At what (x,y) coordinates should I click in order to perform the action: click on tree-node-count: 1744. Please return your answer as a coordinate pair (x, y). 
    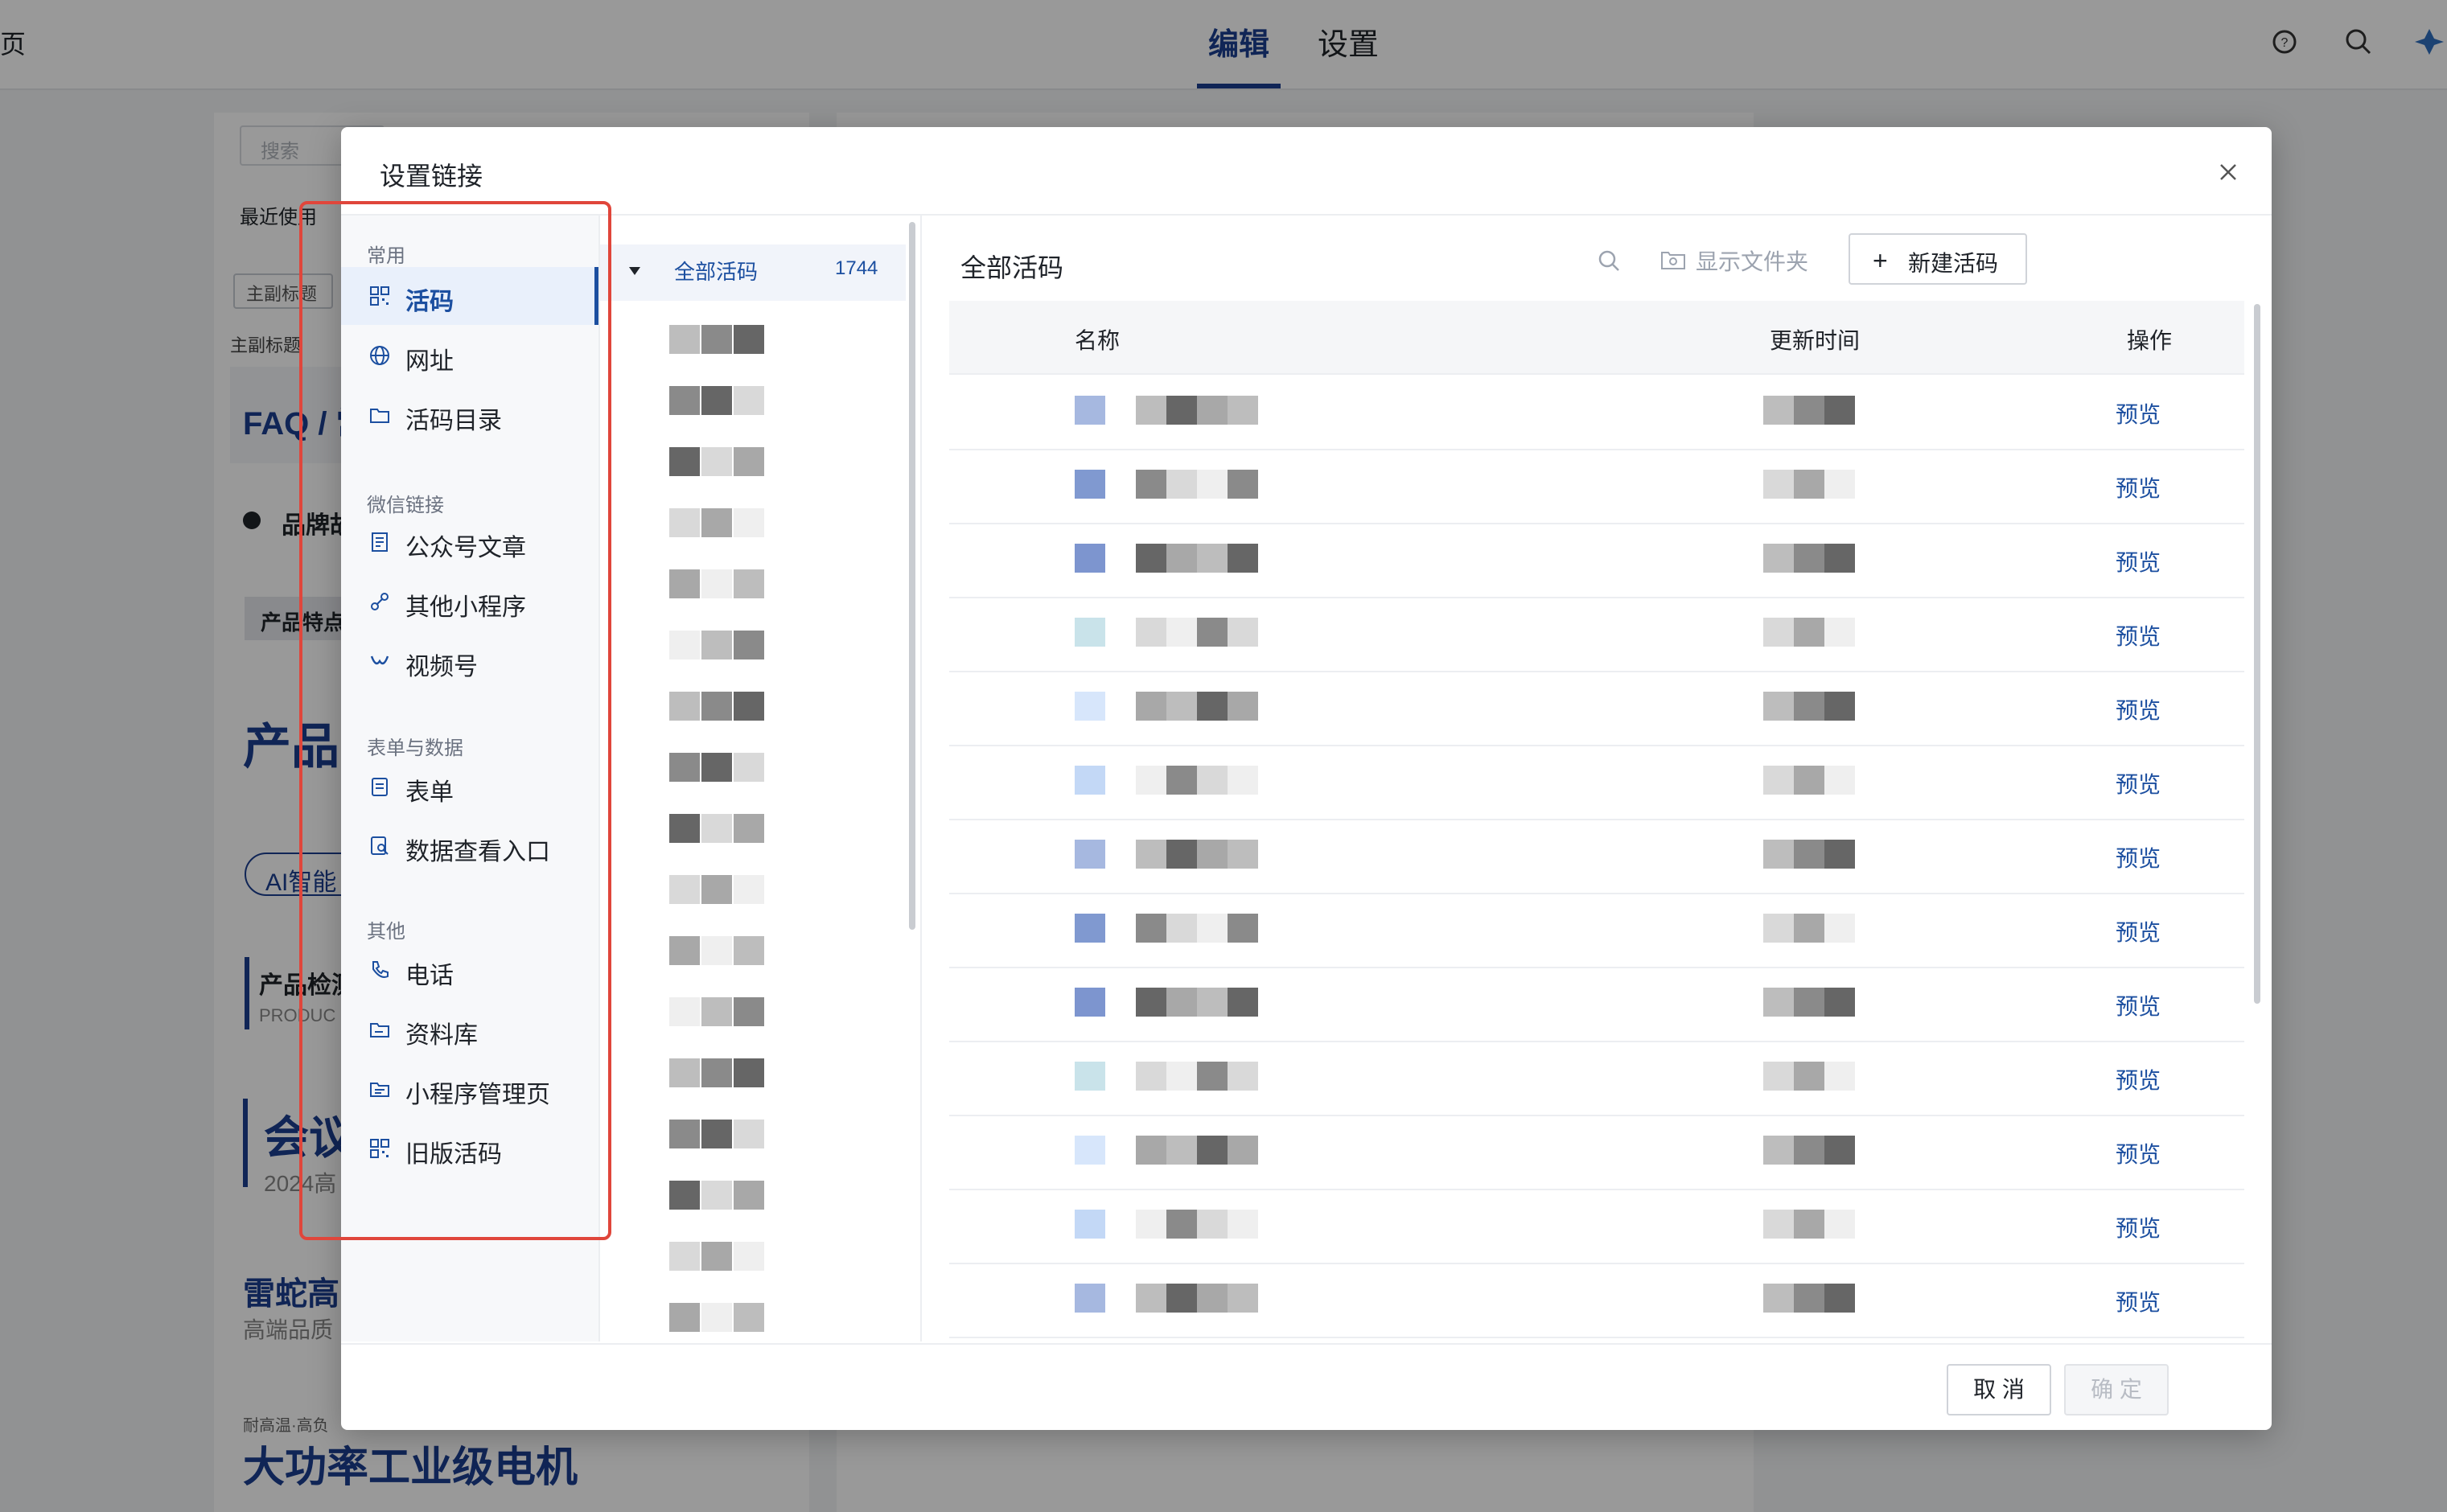
    Looking at the image, I should click on (857, 268).